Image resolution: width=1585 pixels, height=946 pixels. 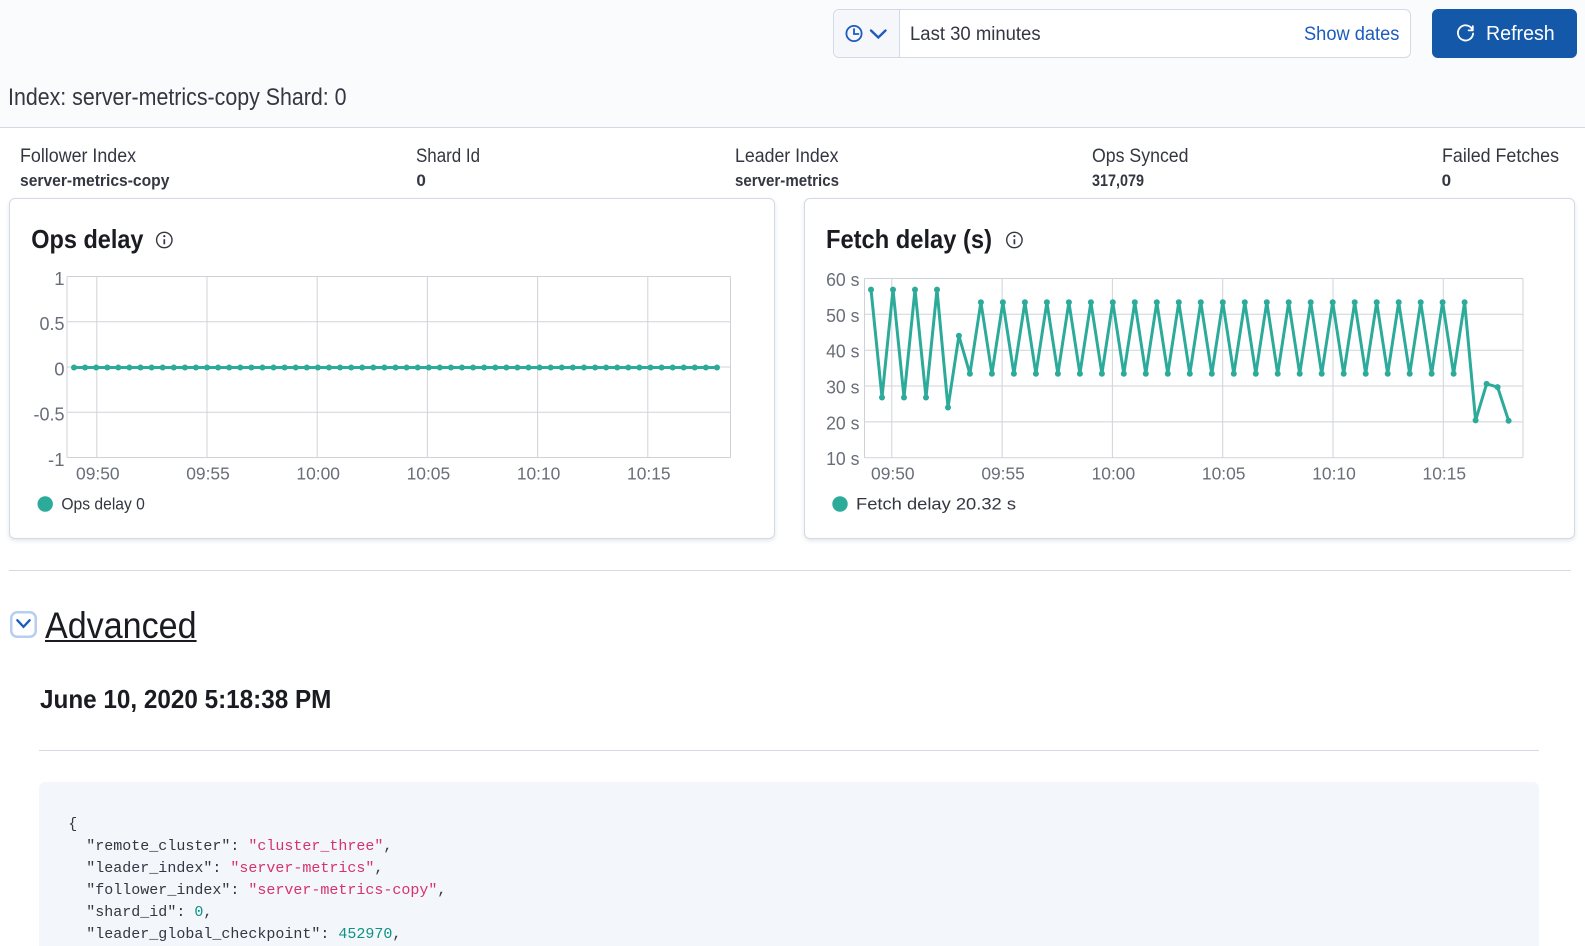 I want to click on svg-text: -0.5, so click(x=49, y=414).